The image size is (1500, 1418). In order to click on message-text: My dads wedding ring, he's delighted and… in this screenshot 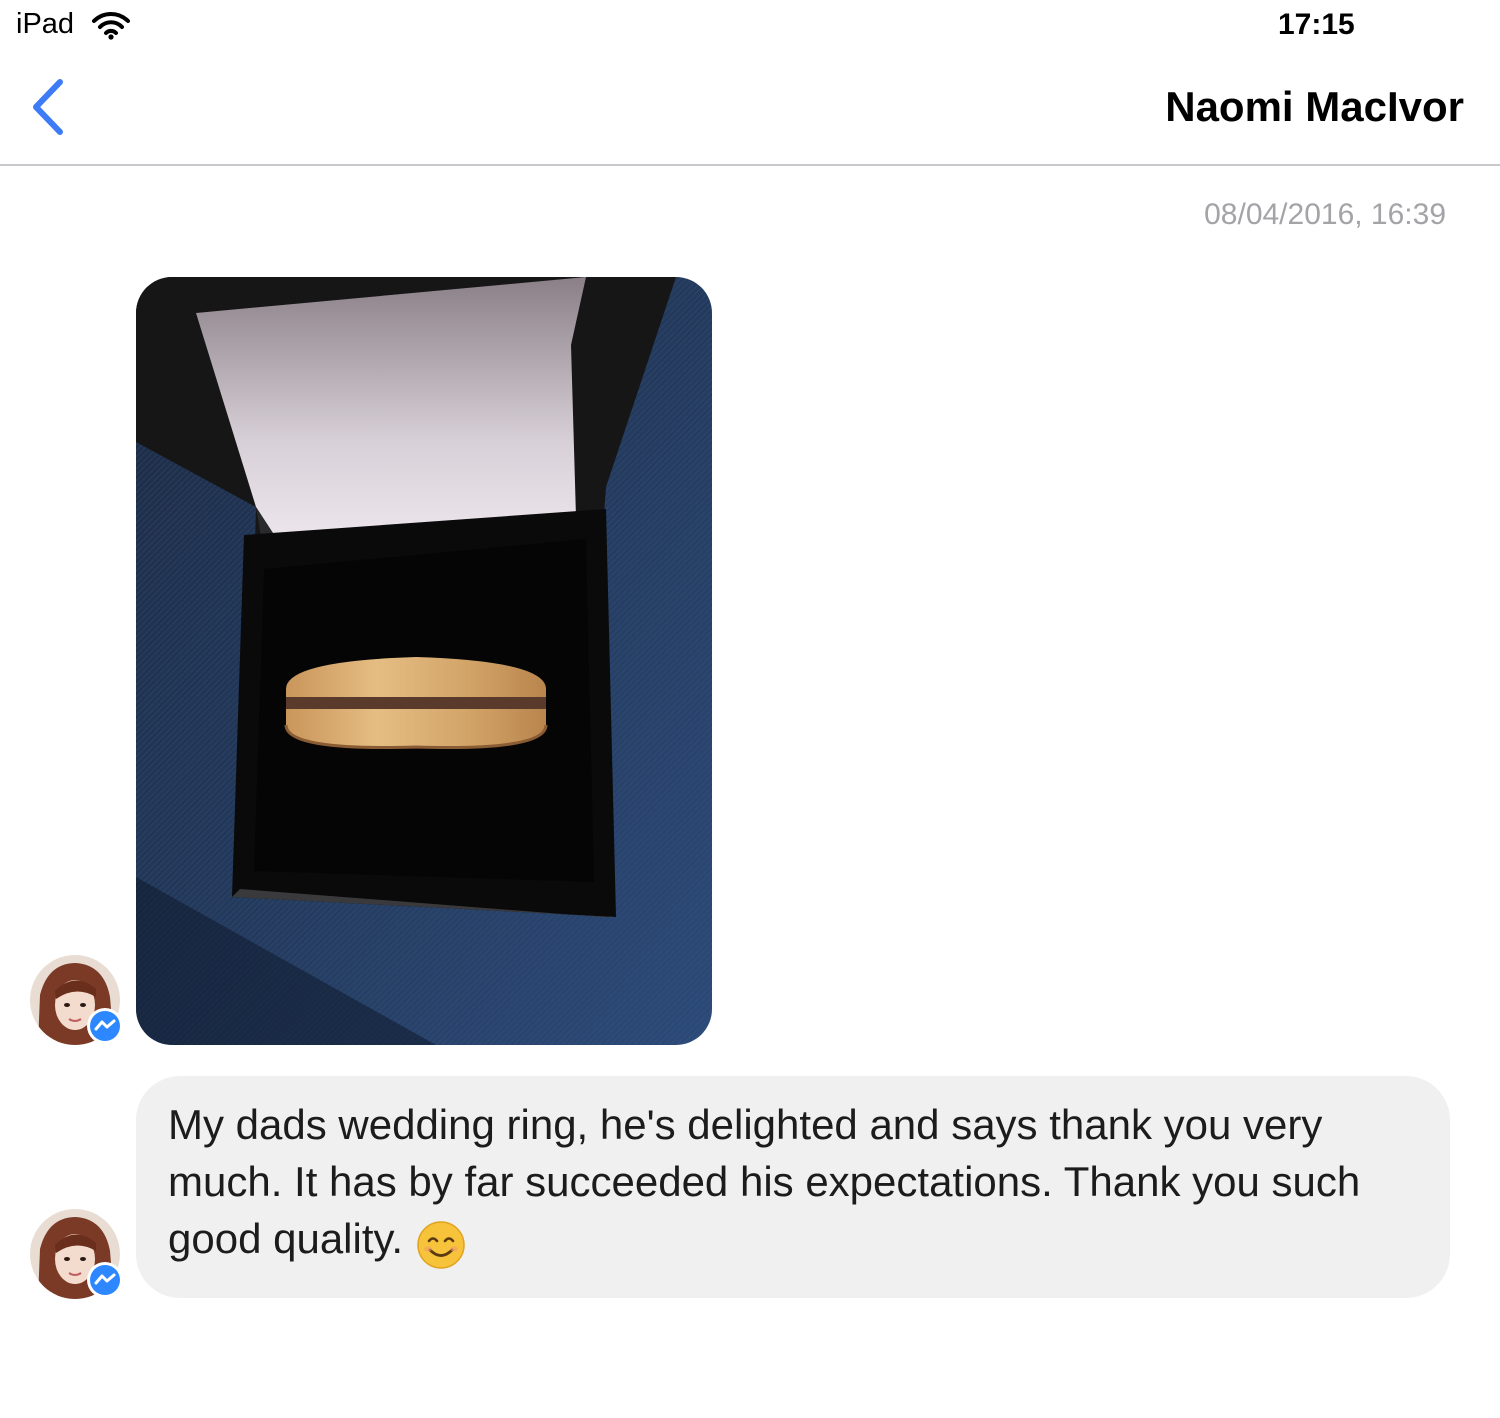, I will do `click(764, 1182)`.